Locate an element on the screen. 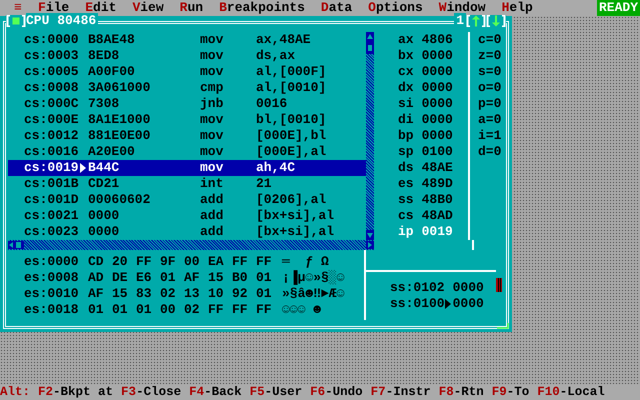 Image resolution: width=640 pixels, height=400 pixels. menu-item: Data is located at coordinates (336, 8).